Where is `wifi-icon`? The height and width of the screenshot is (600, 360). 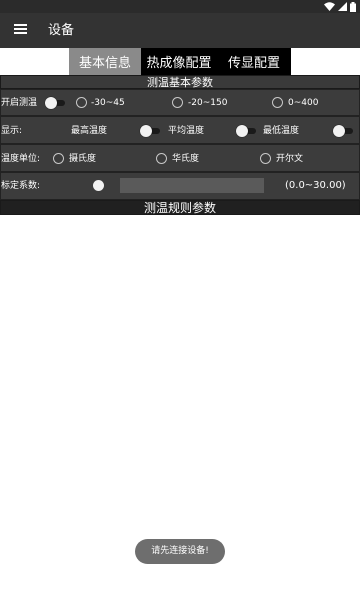 wifi-icon is located at coordinates (329, 6).